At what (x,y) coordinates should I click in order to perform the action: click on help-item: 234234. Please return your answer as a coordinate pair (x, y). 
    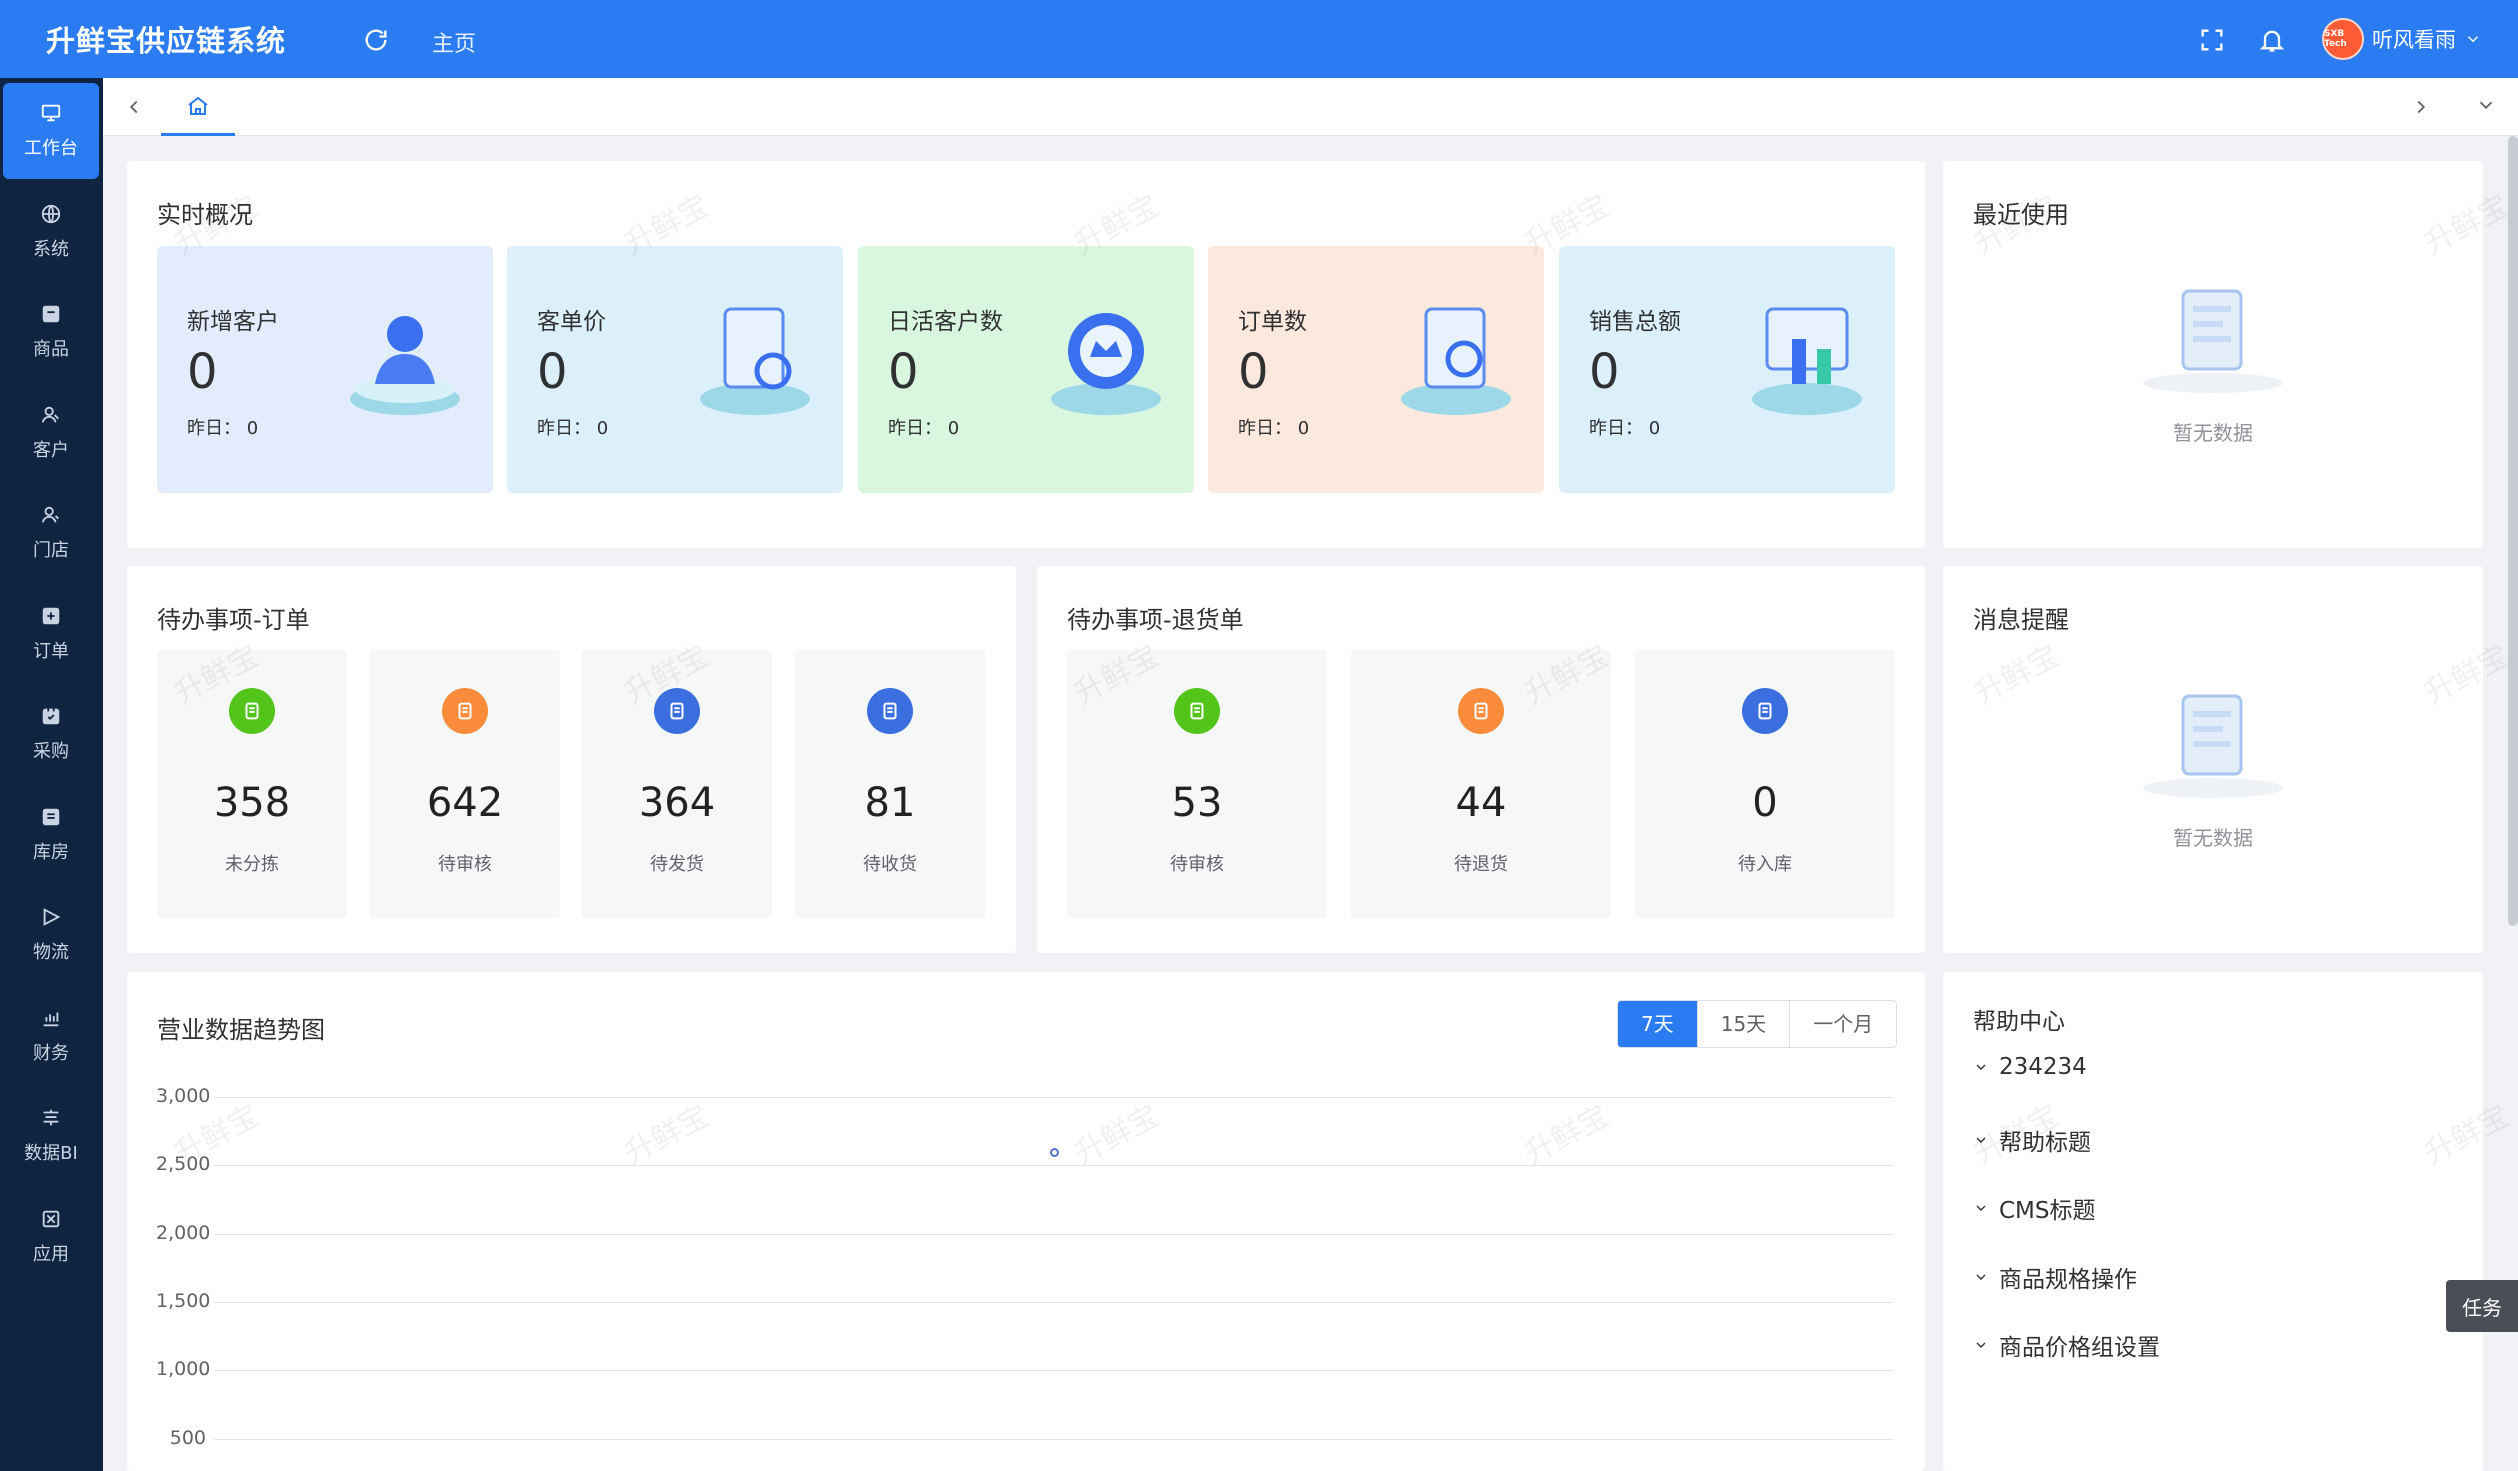
    Looking at the image, I should click on (2030, 1067).